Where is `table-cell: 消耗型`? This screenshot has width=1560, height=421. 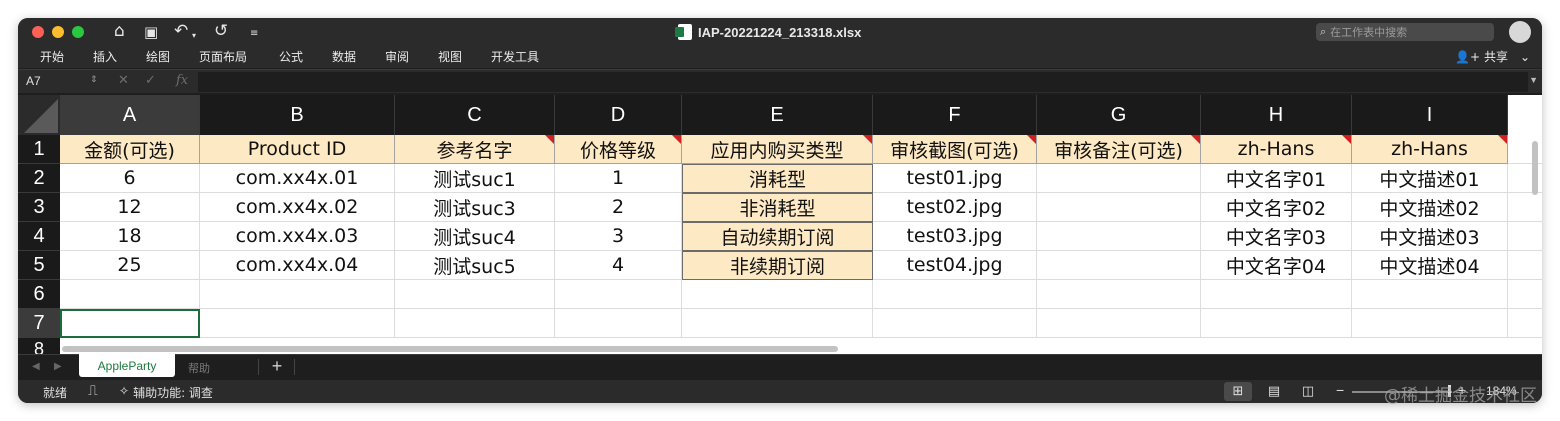 table-cell: 消耗型 is located at coordinates (777, 178).